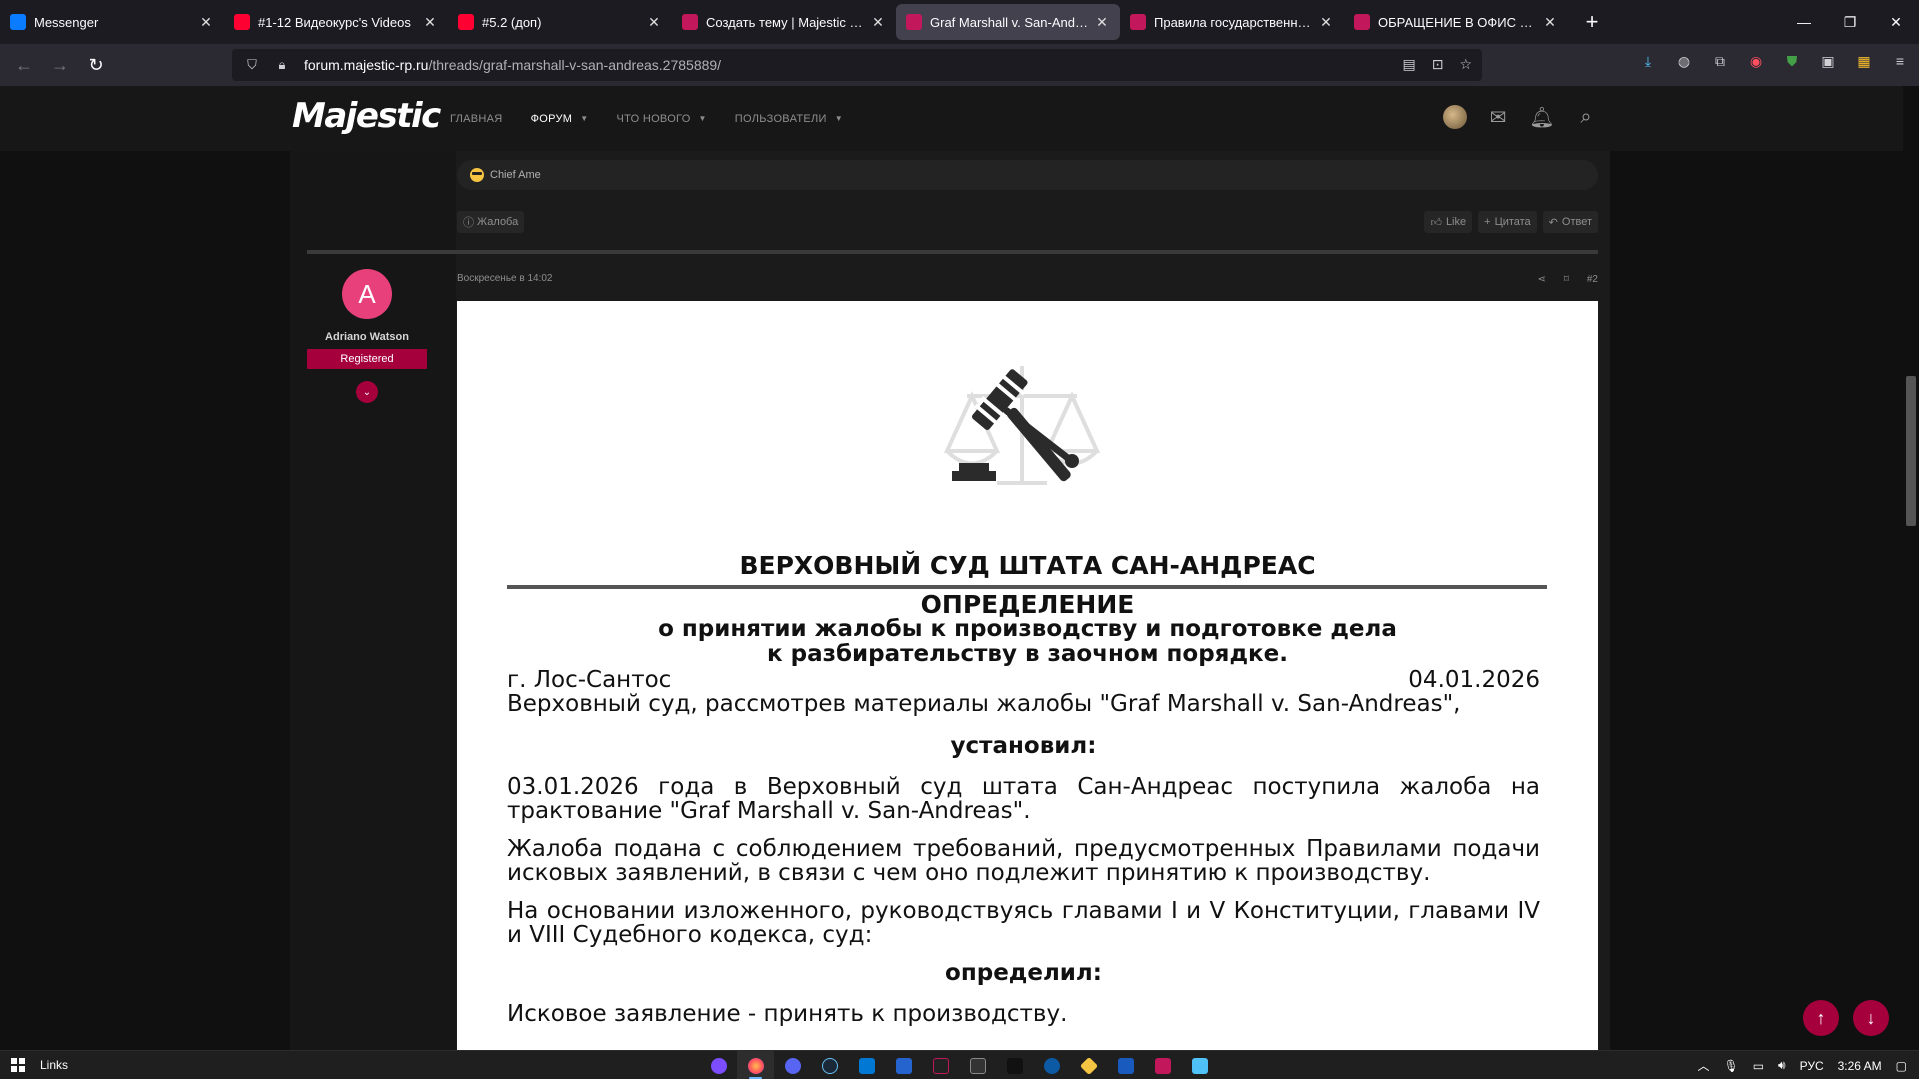 The image size is (1919, 1079). I want to click on browser-tab: Graf Marshall v. San-Andreas | Majestic ✕, so click(1008, 22).